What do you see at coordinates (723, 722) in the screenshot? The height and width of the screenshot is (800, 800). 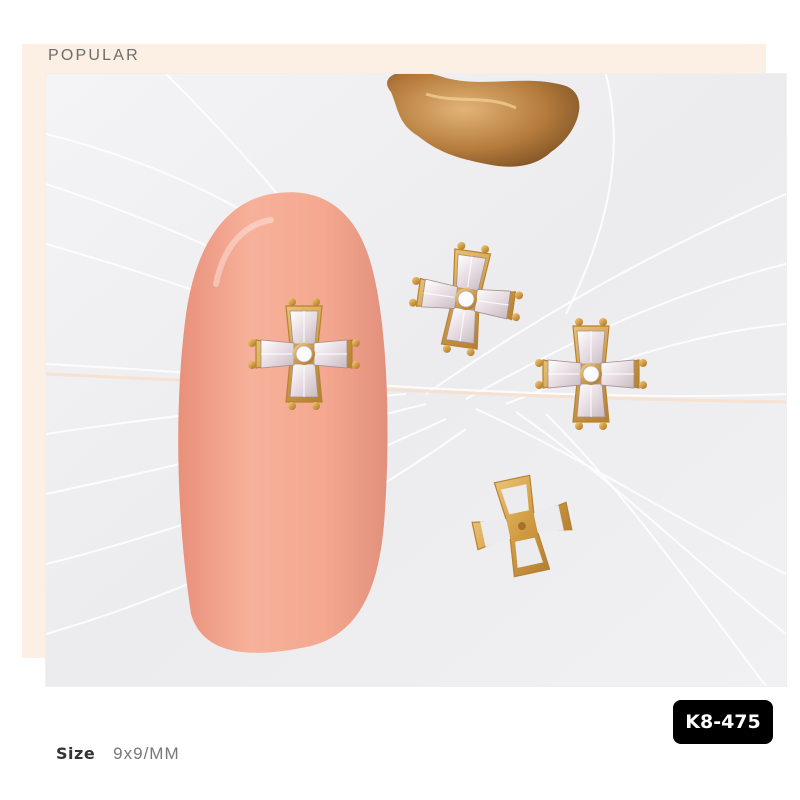 I see `sku-badge: K8-475` at bounding box center [723, 722].